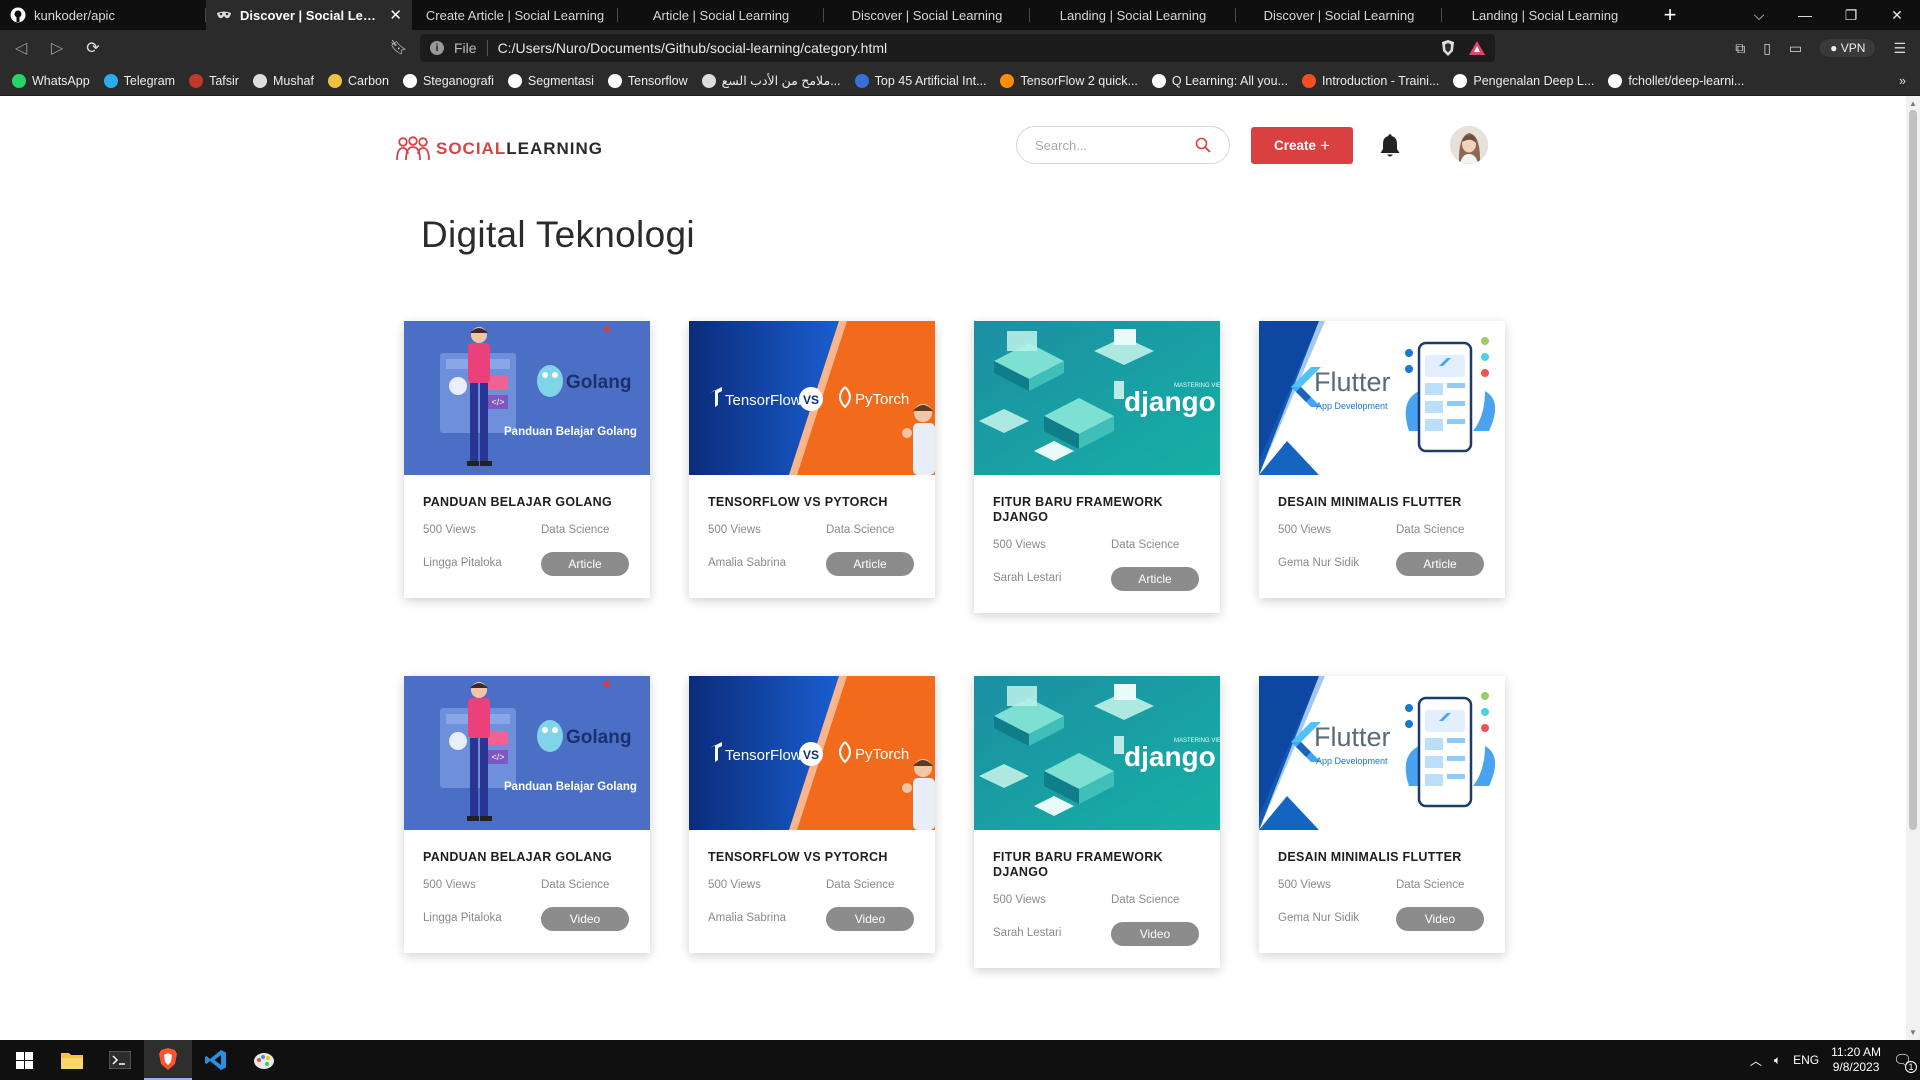 The height and width of the screenshot is (1080, 1920). I want to click on clock: 11:20 AM 9/8/2023, so click(1856, 1060).